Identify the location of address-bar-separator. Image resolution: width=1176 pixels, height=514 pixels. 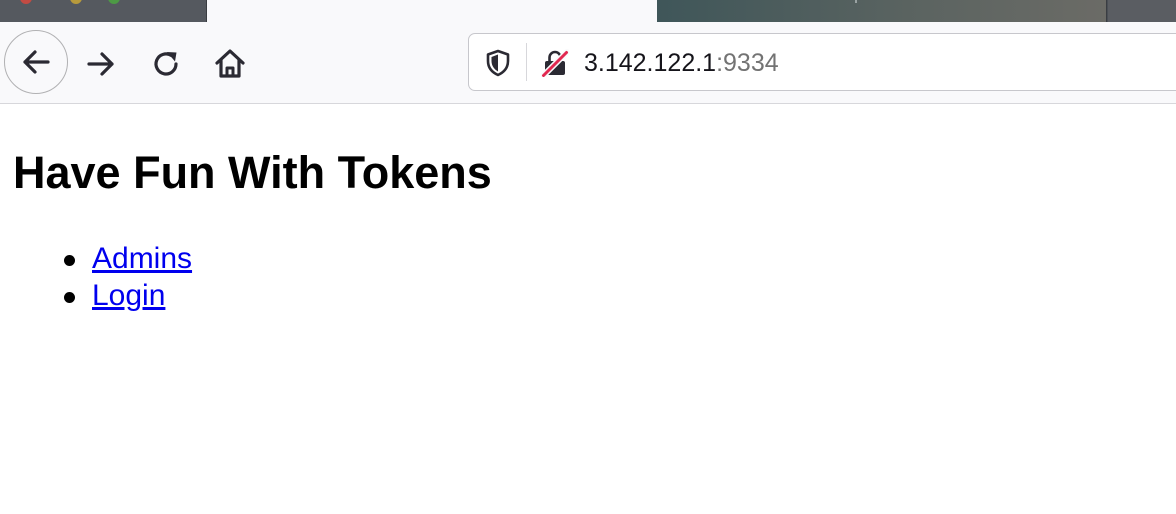
(526, 62).